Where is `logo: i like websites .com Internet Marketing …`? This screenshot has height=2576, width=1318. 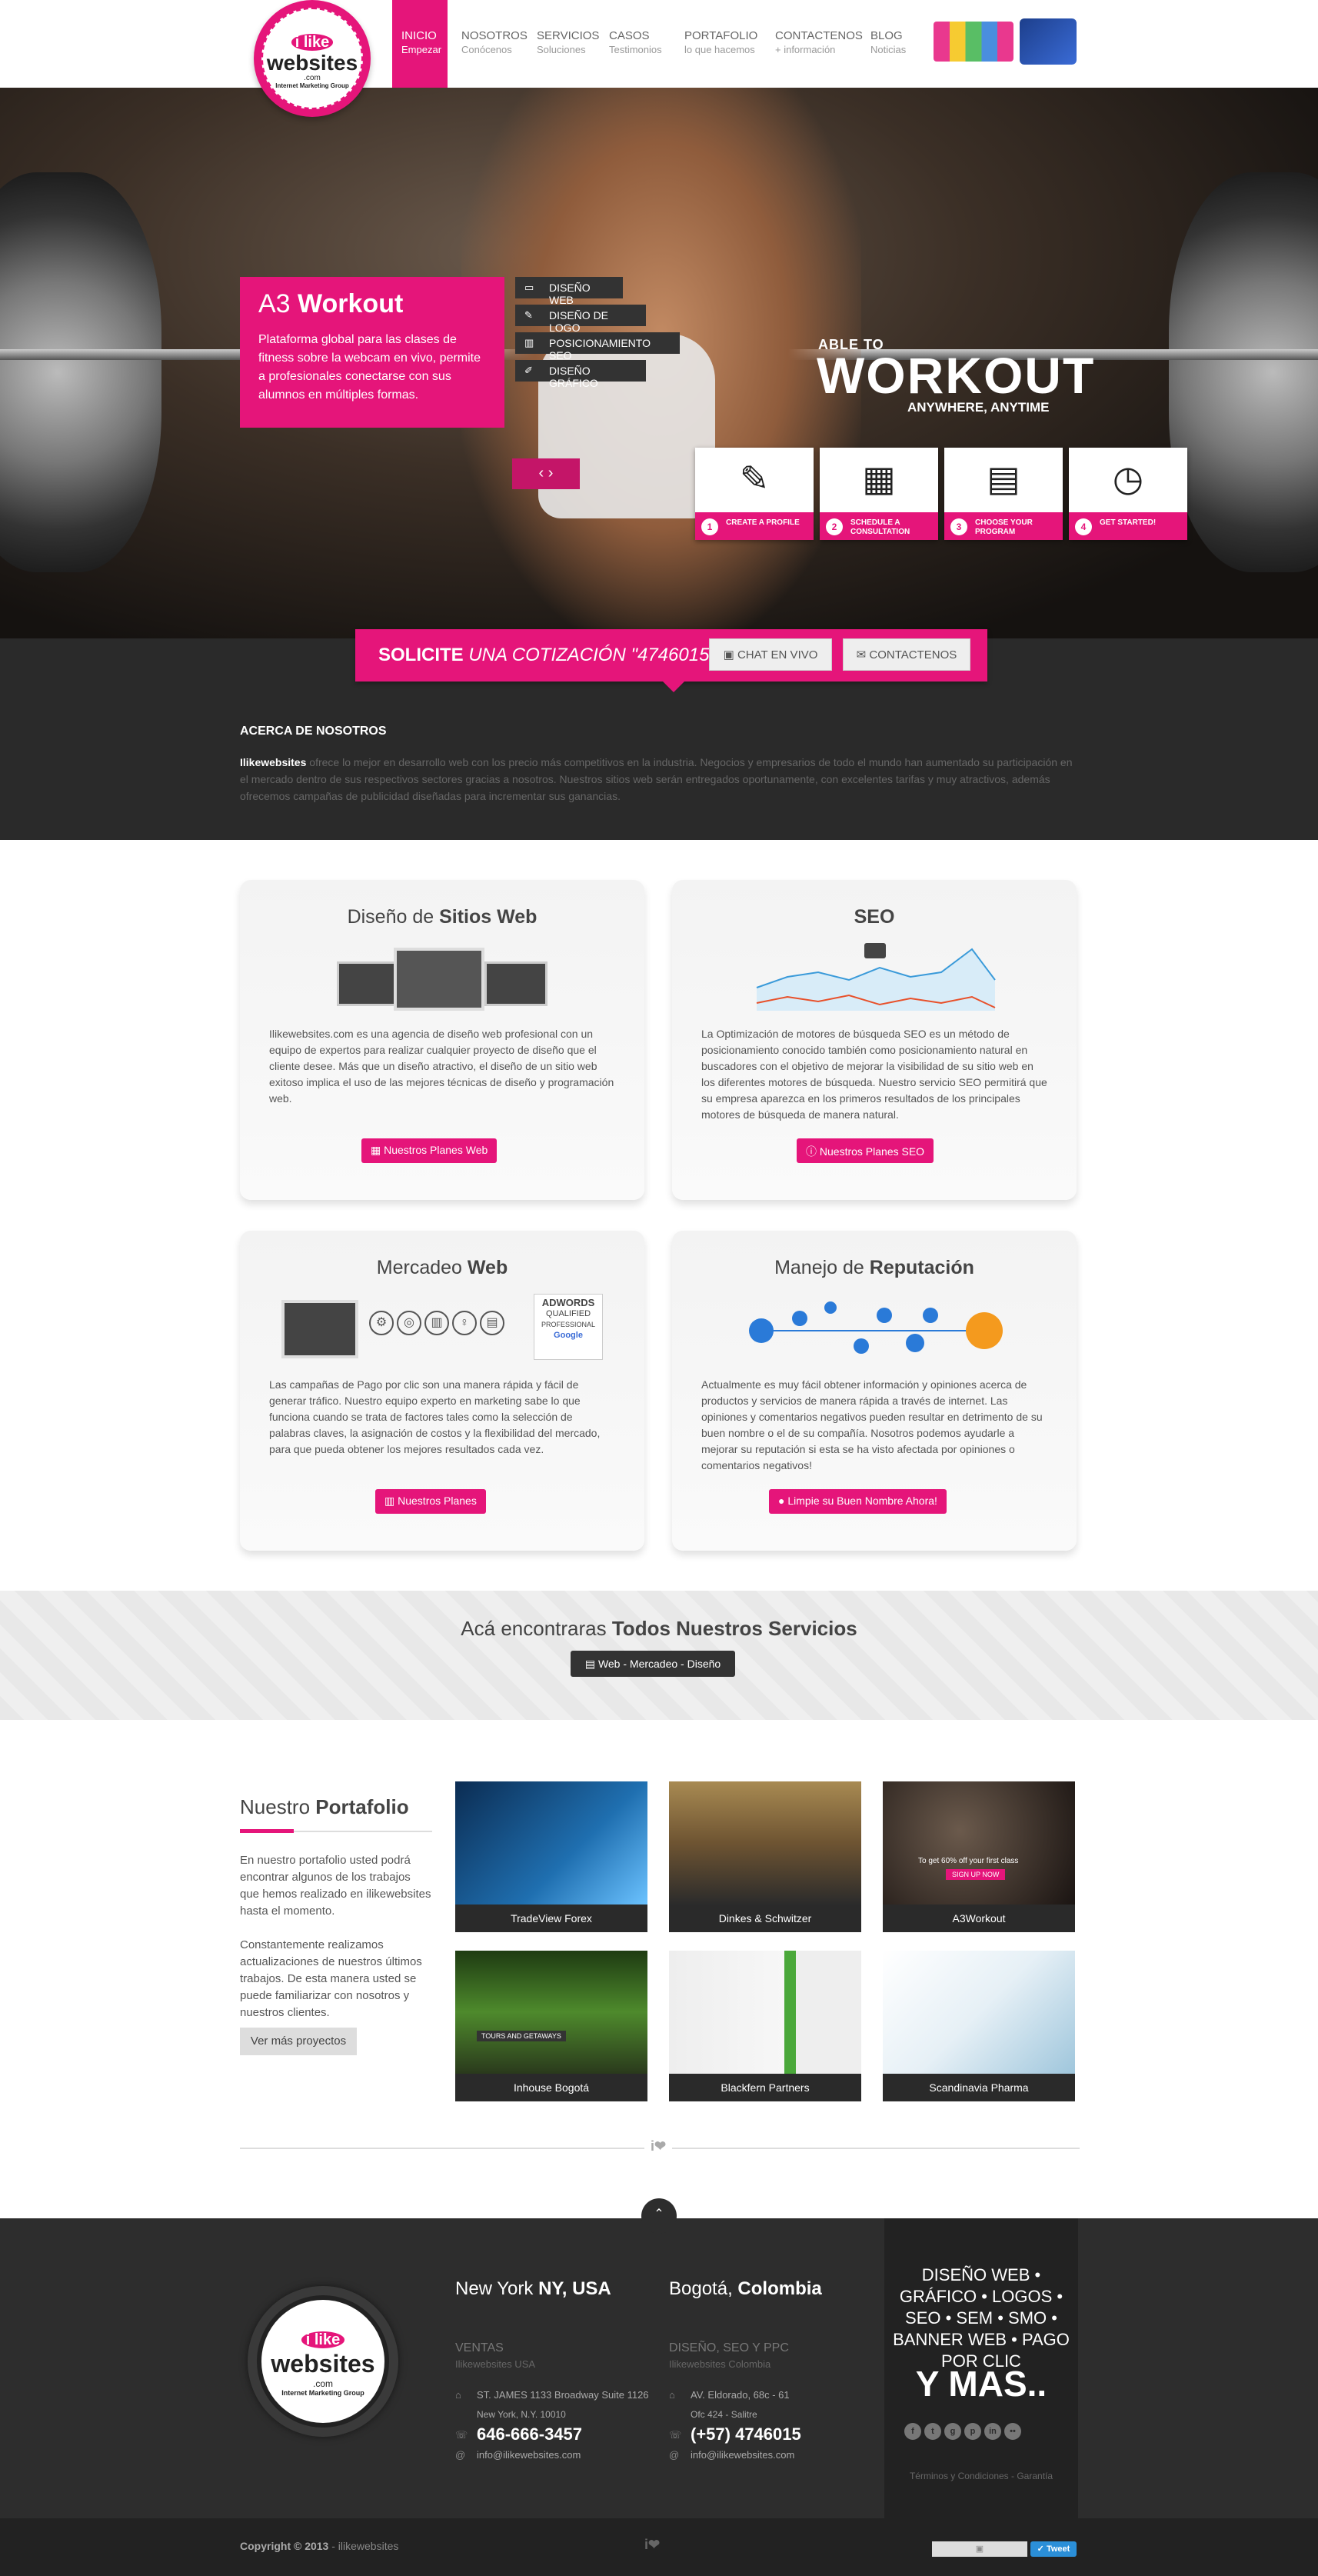
logo: i like websites .com Internet Marketing … is located at coordinates (313, 58).